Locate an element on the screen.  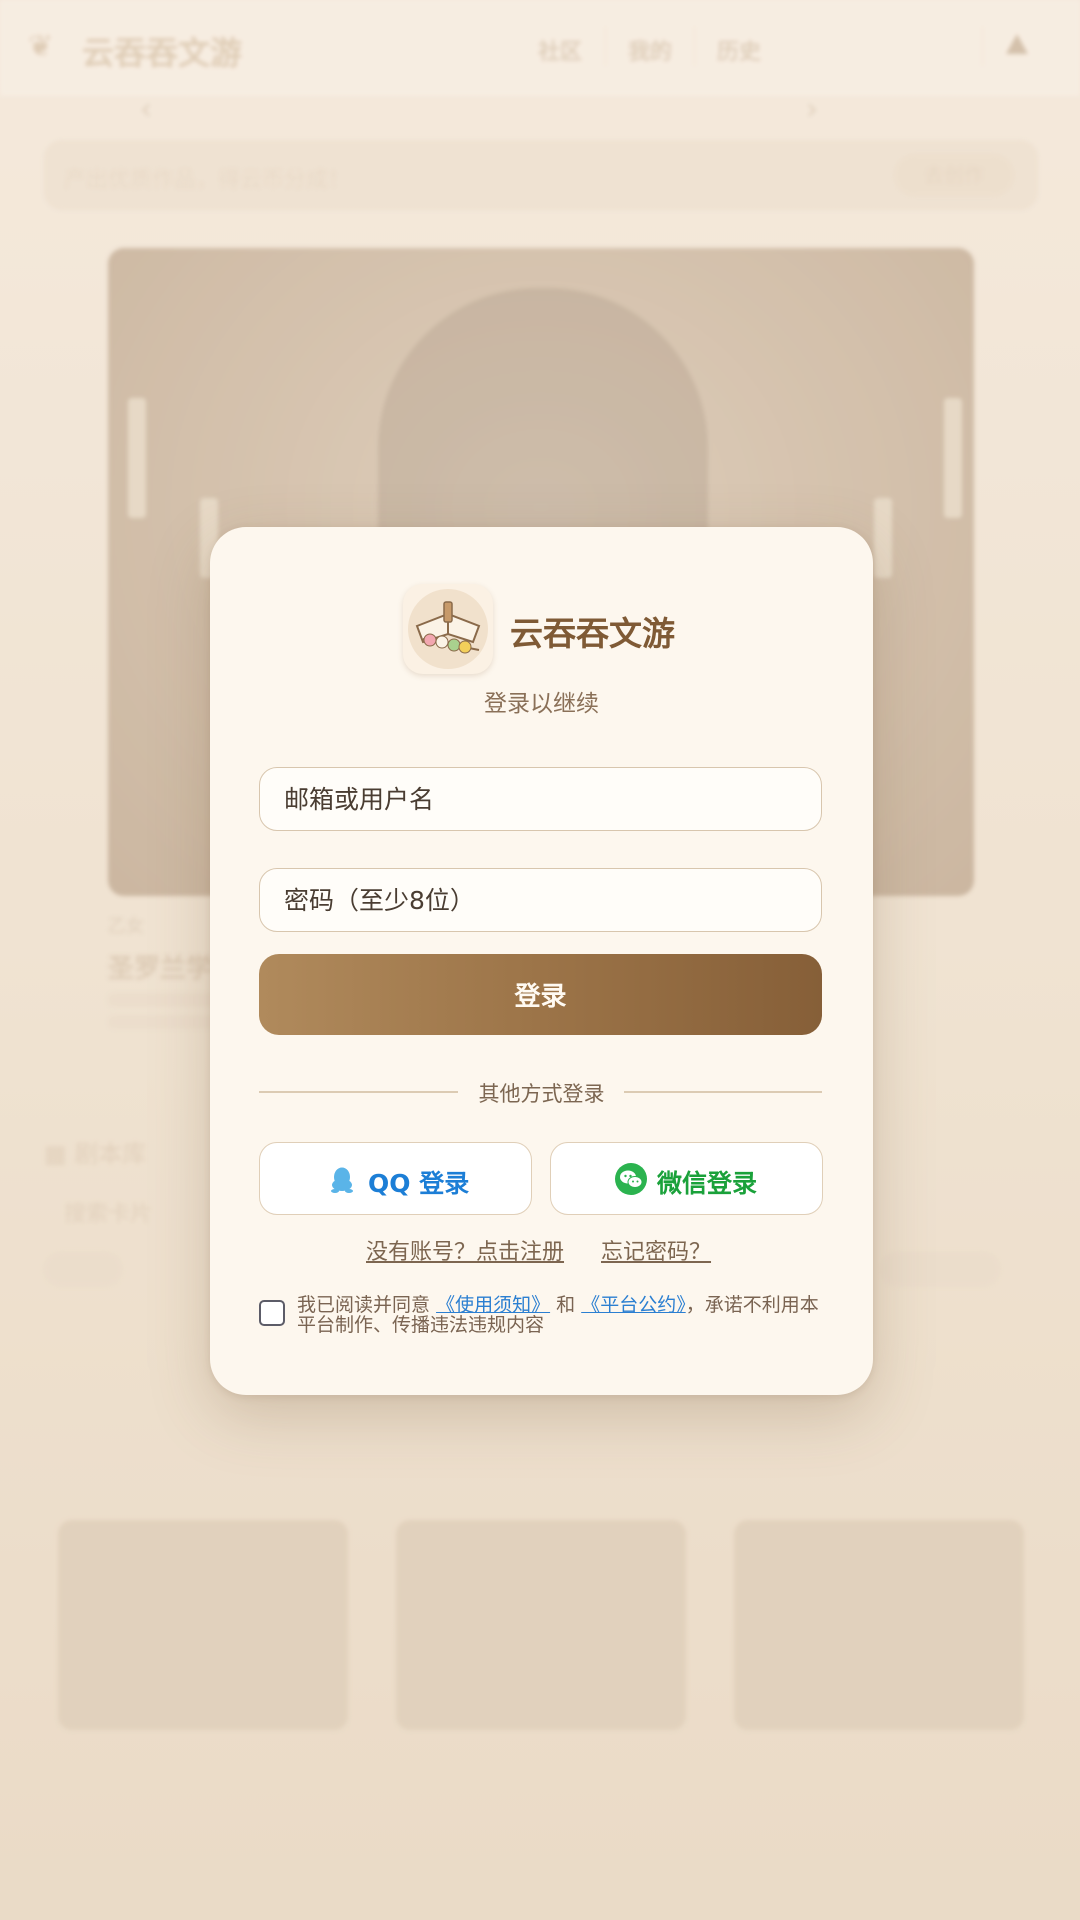
wechat-login-button: 微信登录 is located at coordinates (686, 1178).